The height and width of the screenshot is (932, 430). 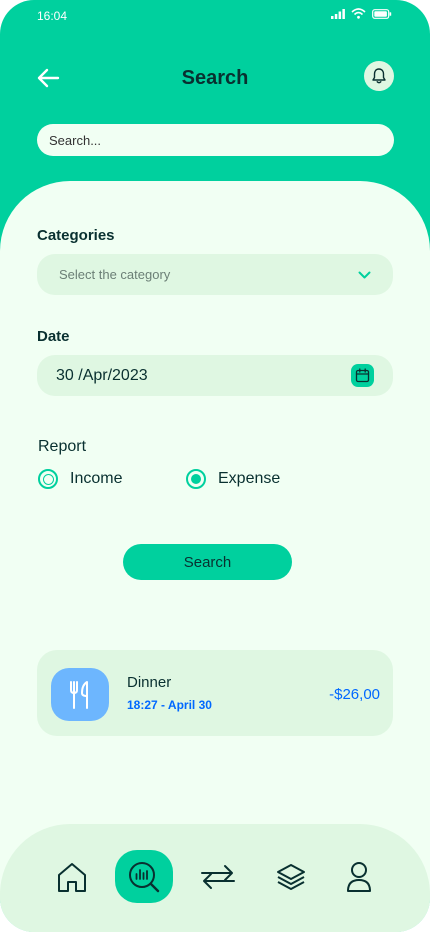 What do you see at coordinates (215, 693) in the screenshot?
I see `transaction-item: Dinner 18:27 - April 30 -$26,00` at bounding box center [215, 693].